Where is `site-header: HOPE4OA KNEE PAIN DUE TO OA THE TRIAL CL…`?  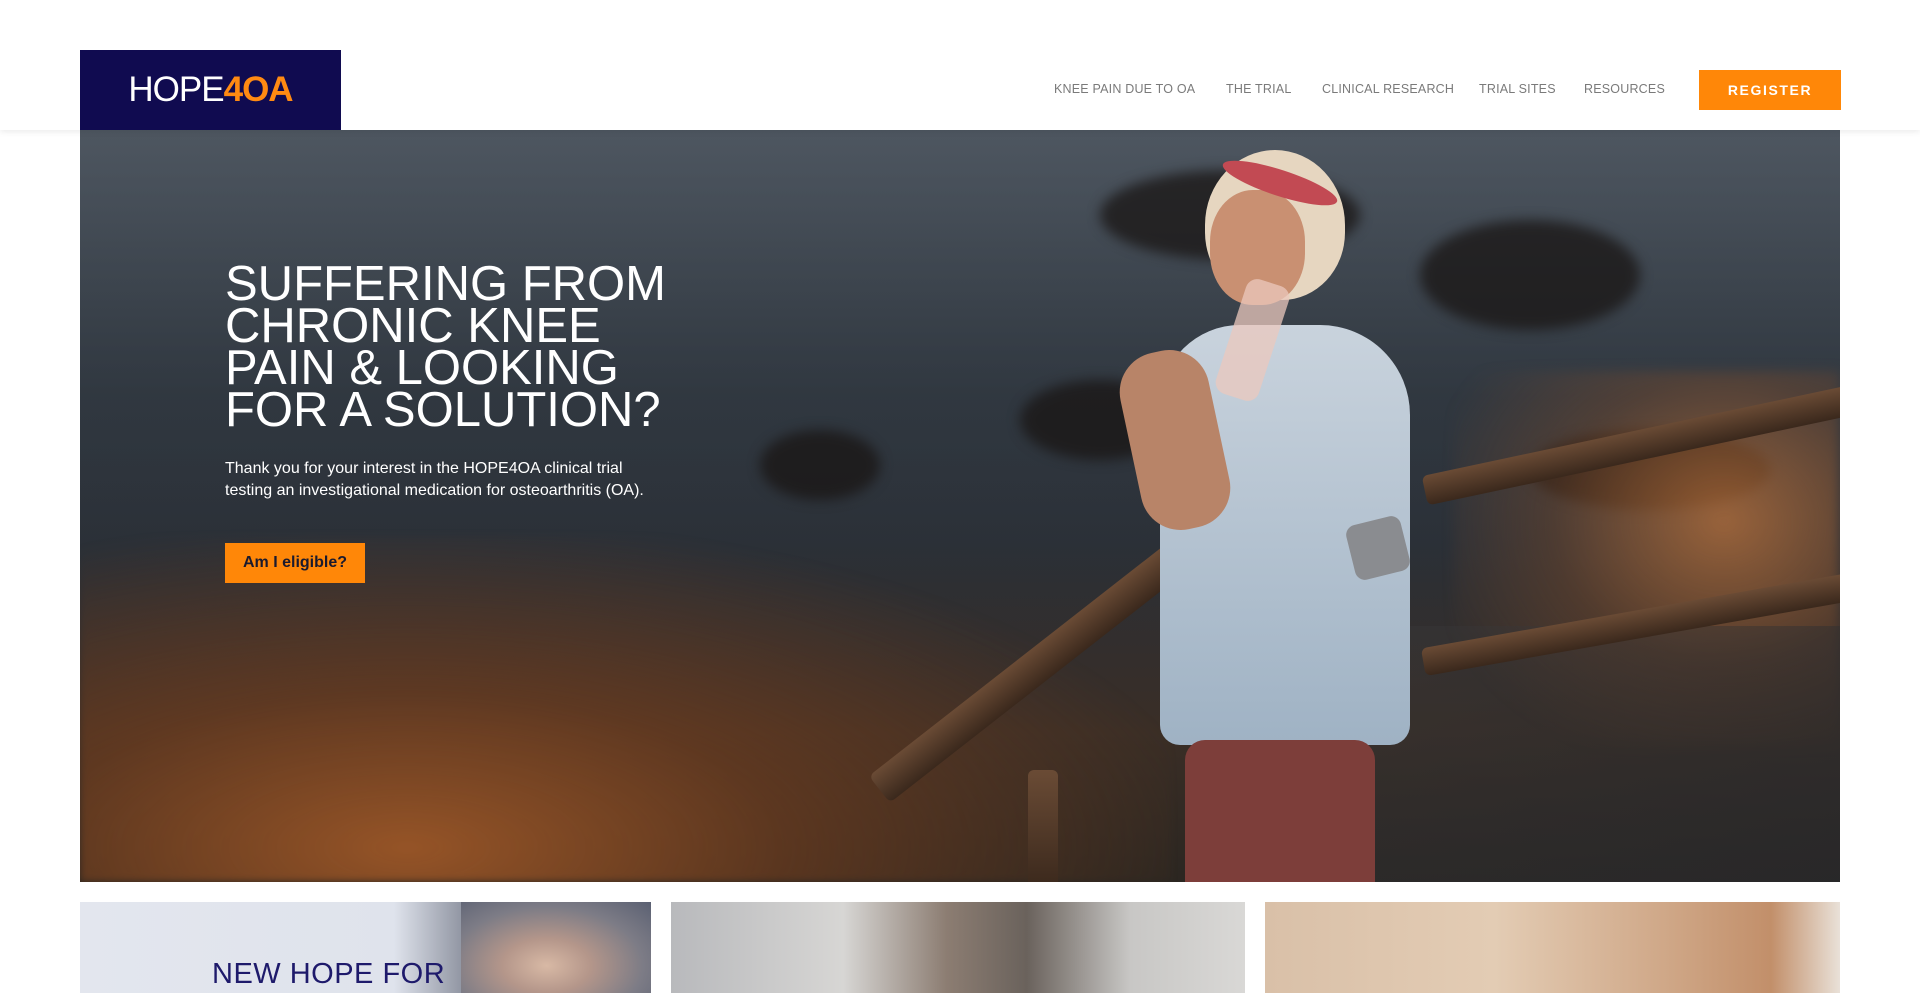 site-header: HOPE4OA KNEE PAIN DUE TO OA THE TRIAL CL… is located at coordinates (960, 65).